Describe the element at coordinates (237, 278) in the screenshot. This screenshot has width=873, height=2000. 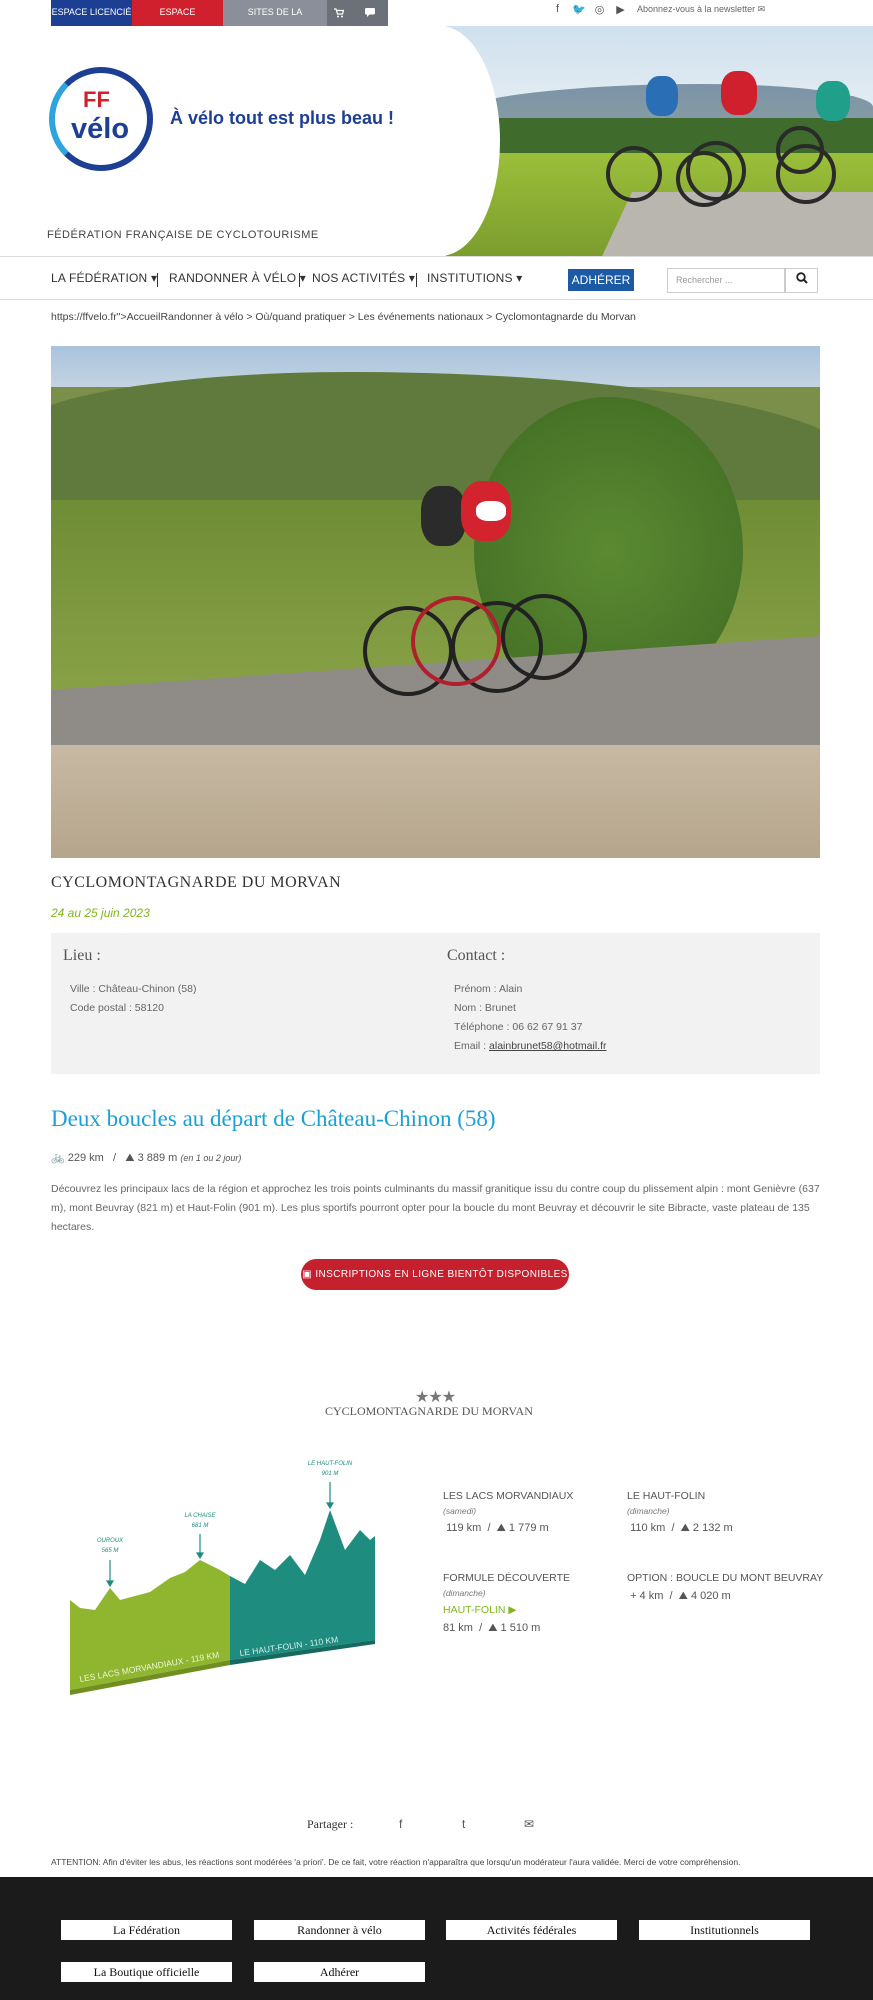
I see `nav-item-randonner: RANDONNER À VÉLO ▾` at that location.